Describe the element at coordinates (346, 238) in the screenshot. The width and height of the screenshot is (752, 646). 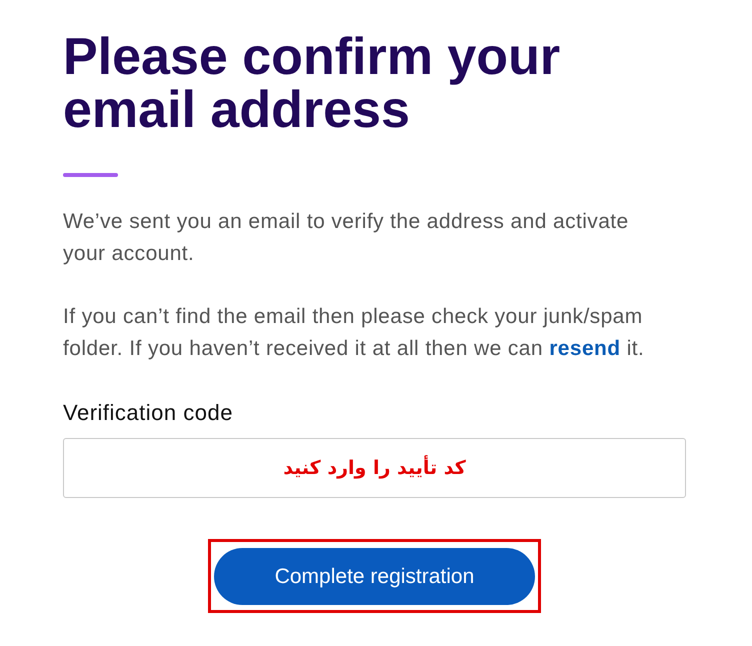
I see `info-paragraph: We’ve sent you an email to verify the address and activate your account.` at that location.